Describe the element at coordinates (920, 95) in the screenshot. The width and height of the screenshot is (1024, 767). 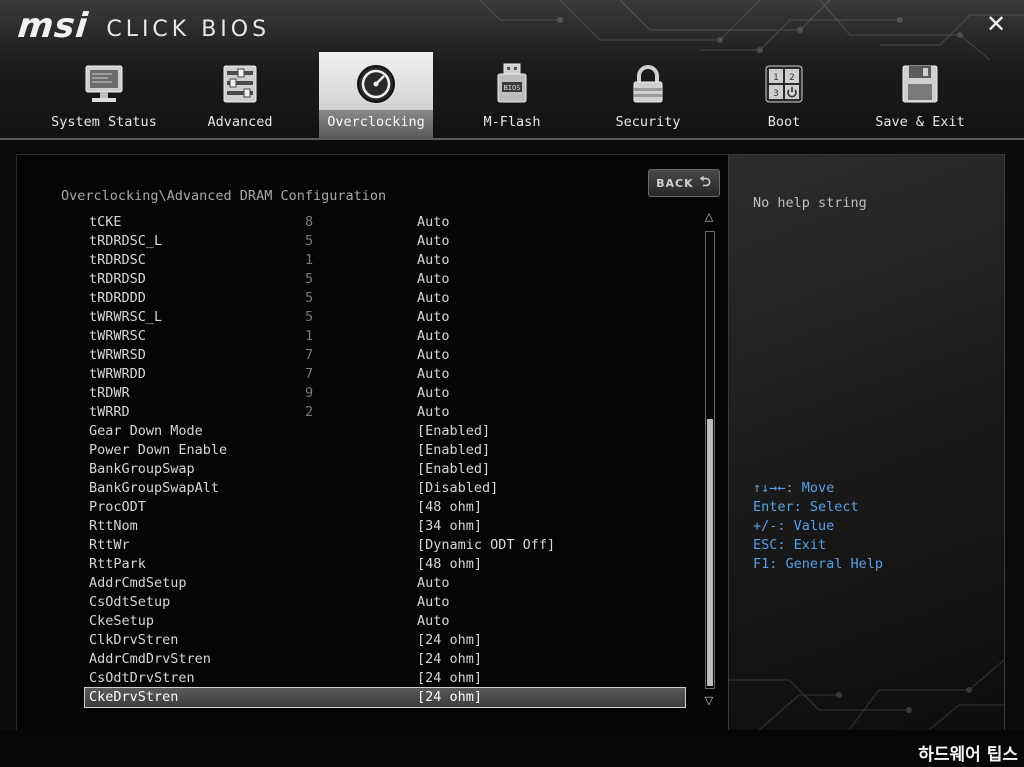
I see `tab-save-exit: Save & Exit` at that location.